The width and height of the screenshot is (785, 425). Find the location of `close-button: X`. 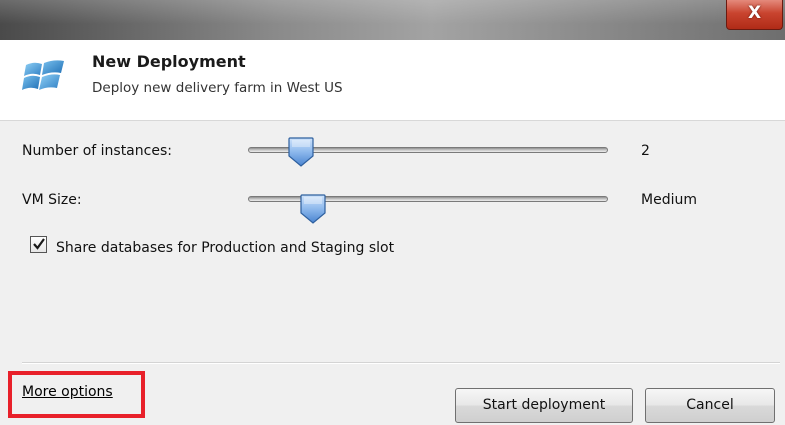

close-button: X is located at coordinates (754, 15).